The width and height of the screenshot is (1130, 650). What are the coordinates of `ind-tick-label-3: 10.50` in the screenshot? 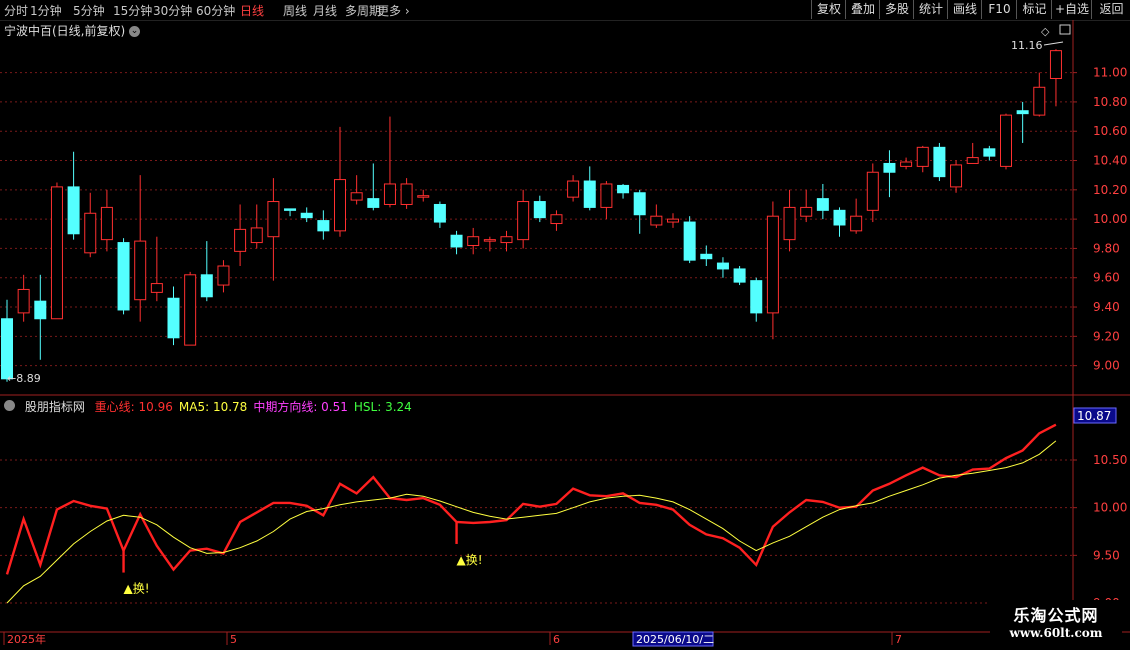 It's located at (1110, 460).